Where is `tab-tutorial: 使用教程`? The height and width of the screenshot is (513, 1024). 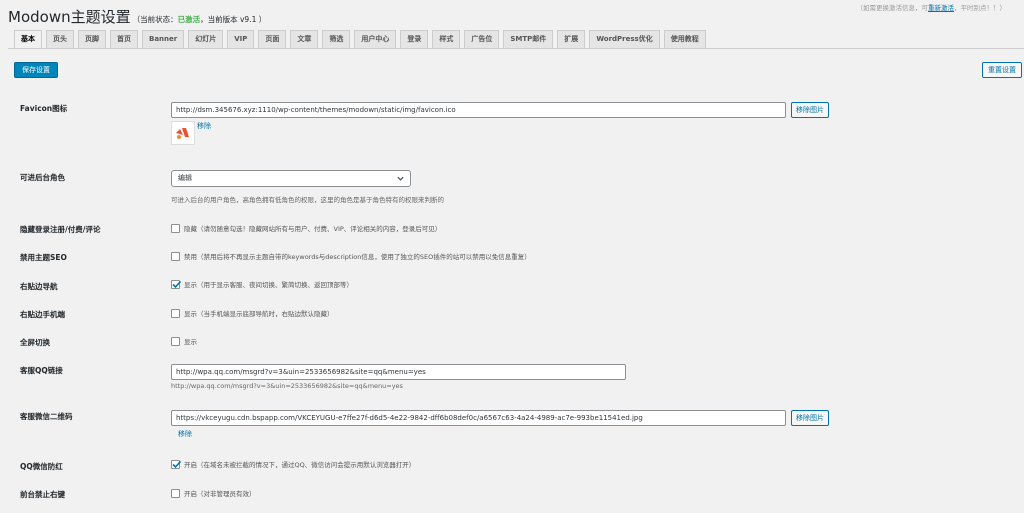 tab-tutorial: 使用教程 is located at coordinates (684, 39).